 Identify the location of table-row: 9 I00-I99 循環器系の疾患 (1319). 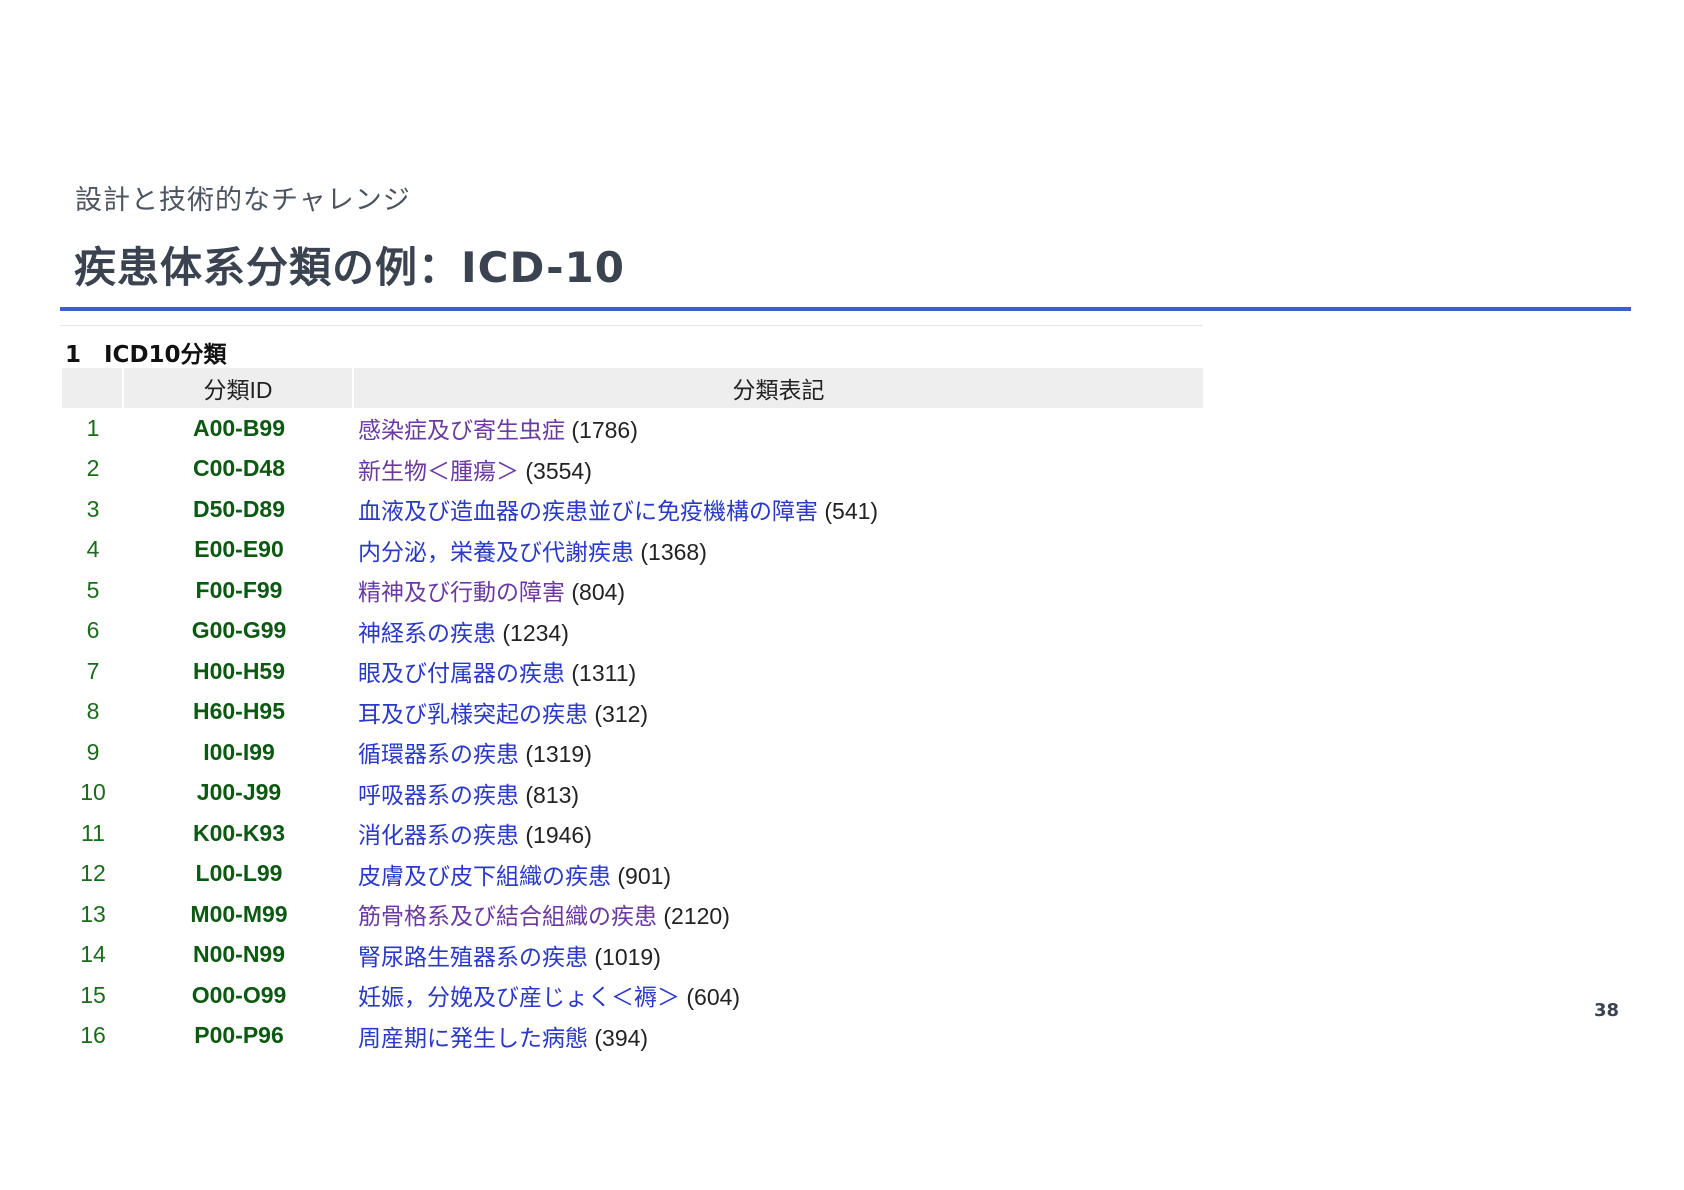
(632, 752).